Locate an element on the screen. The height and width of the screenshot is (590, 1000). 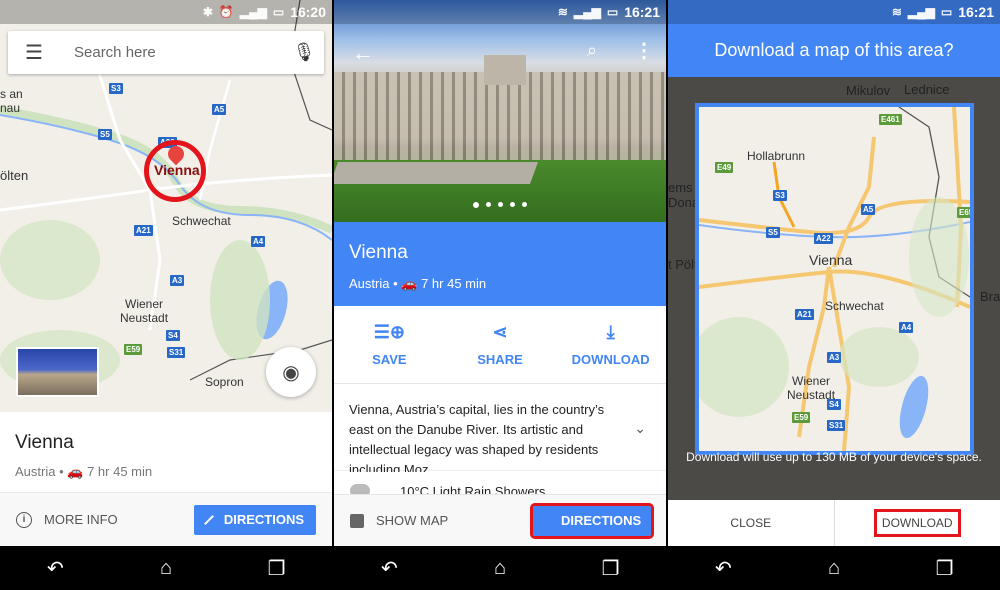
close-button: CLOSE is located at coordinates (751, 523).